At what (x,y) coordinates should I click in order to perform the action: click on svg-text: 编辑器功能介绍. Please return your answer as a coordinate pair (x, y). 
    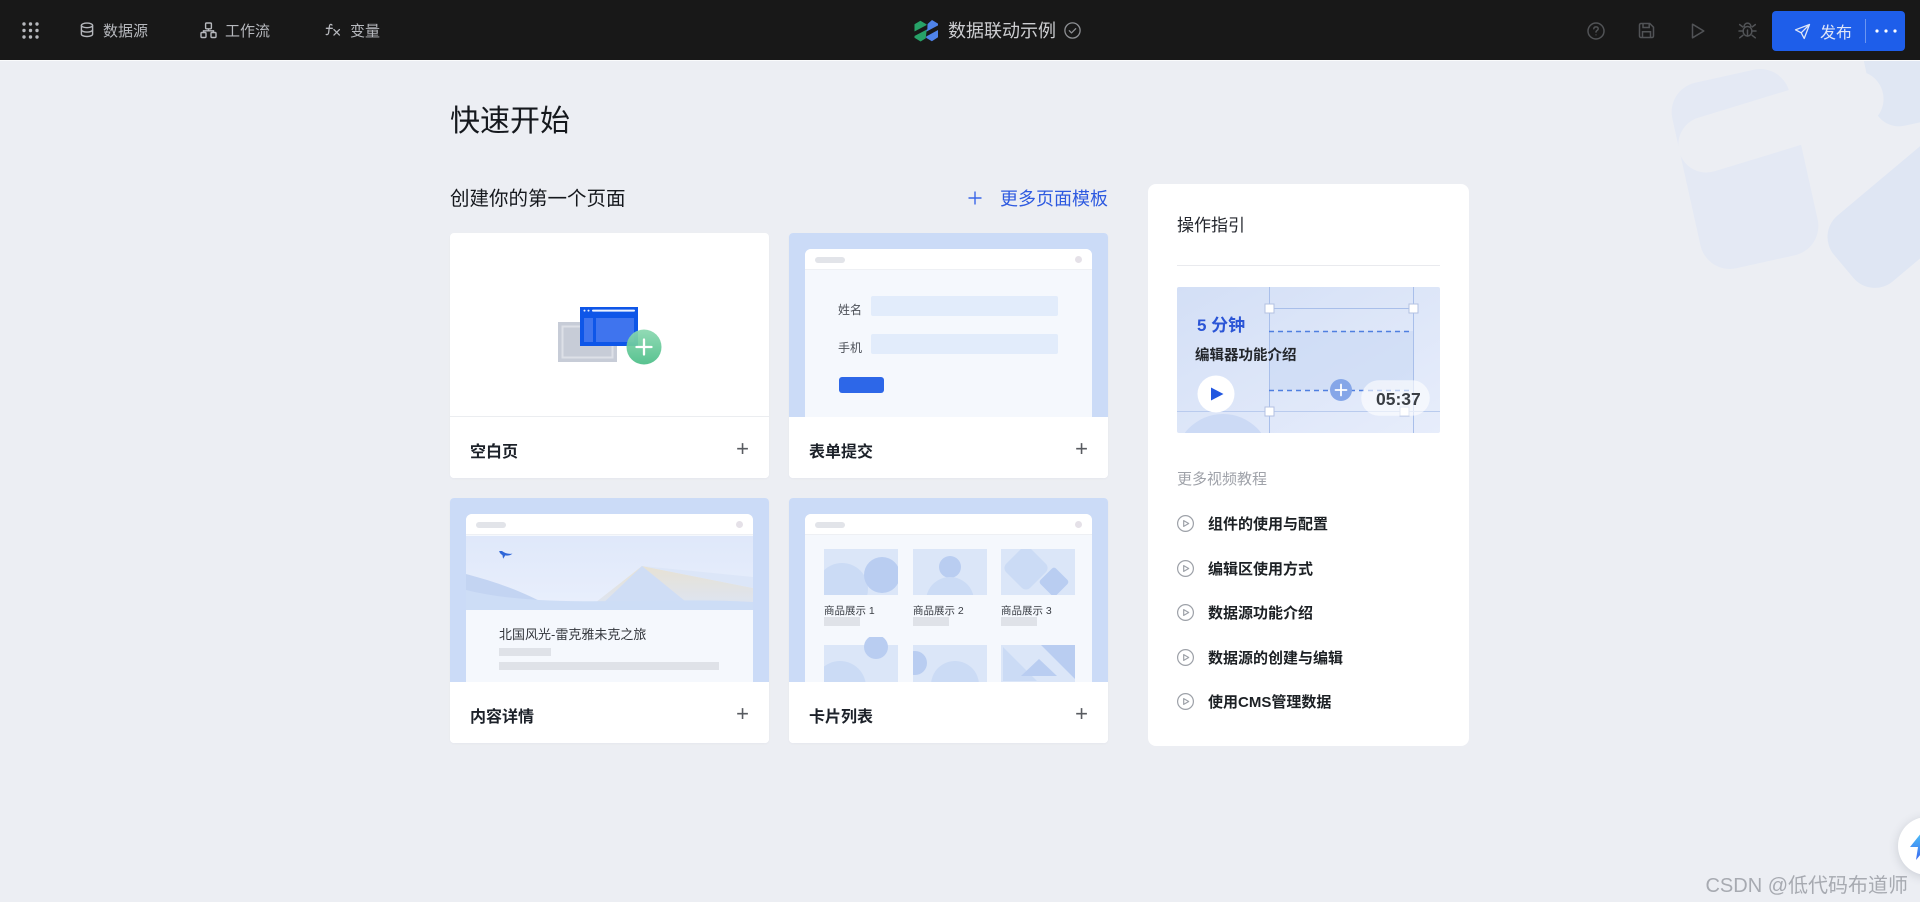
    Looking at the image, I should click on (1246, 355).